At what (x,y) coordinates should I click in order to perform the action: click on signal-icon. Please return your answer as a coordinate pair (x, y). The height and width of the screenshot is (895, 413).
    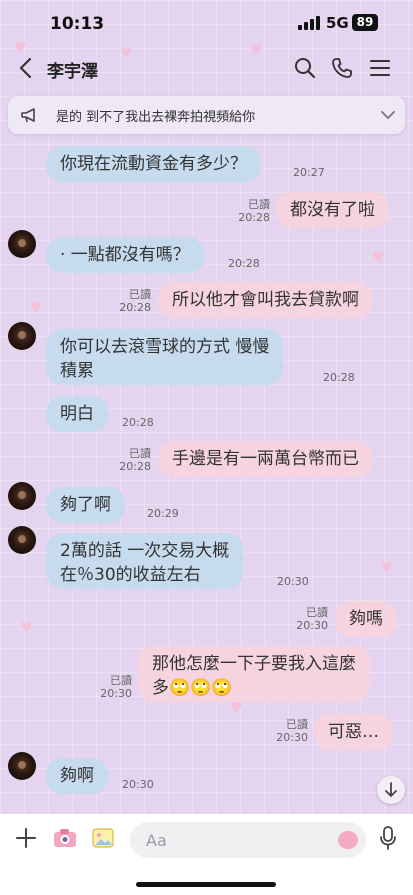
    Looking at the image, I should click on (309, 23).